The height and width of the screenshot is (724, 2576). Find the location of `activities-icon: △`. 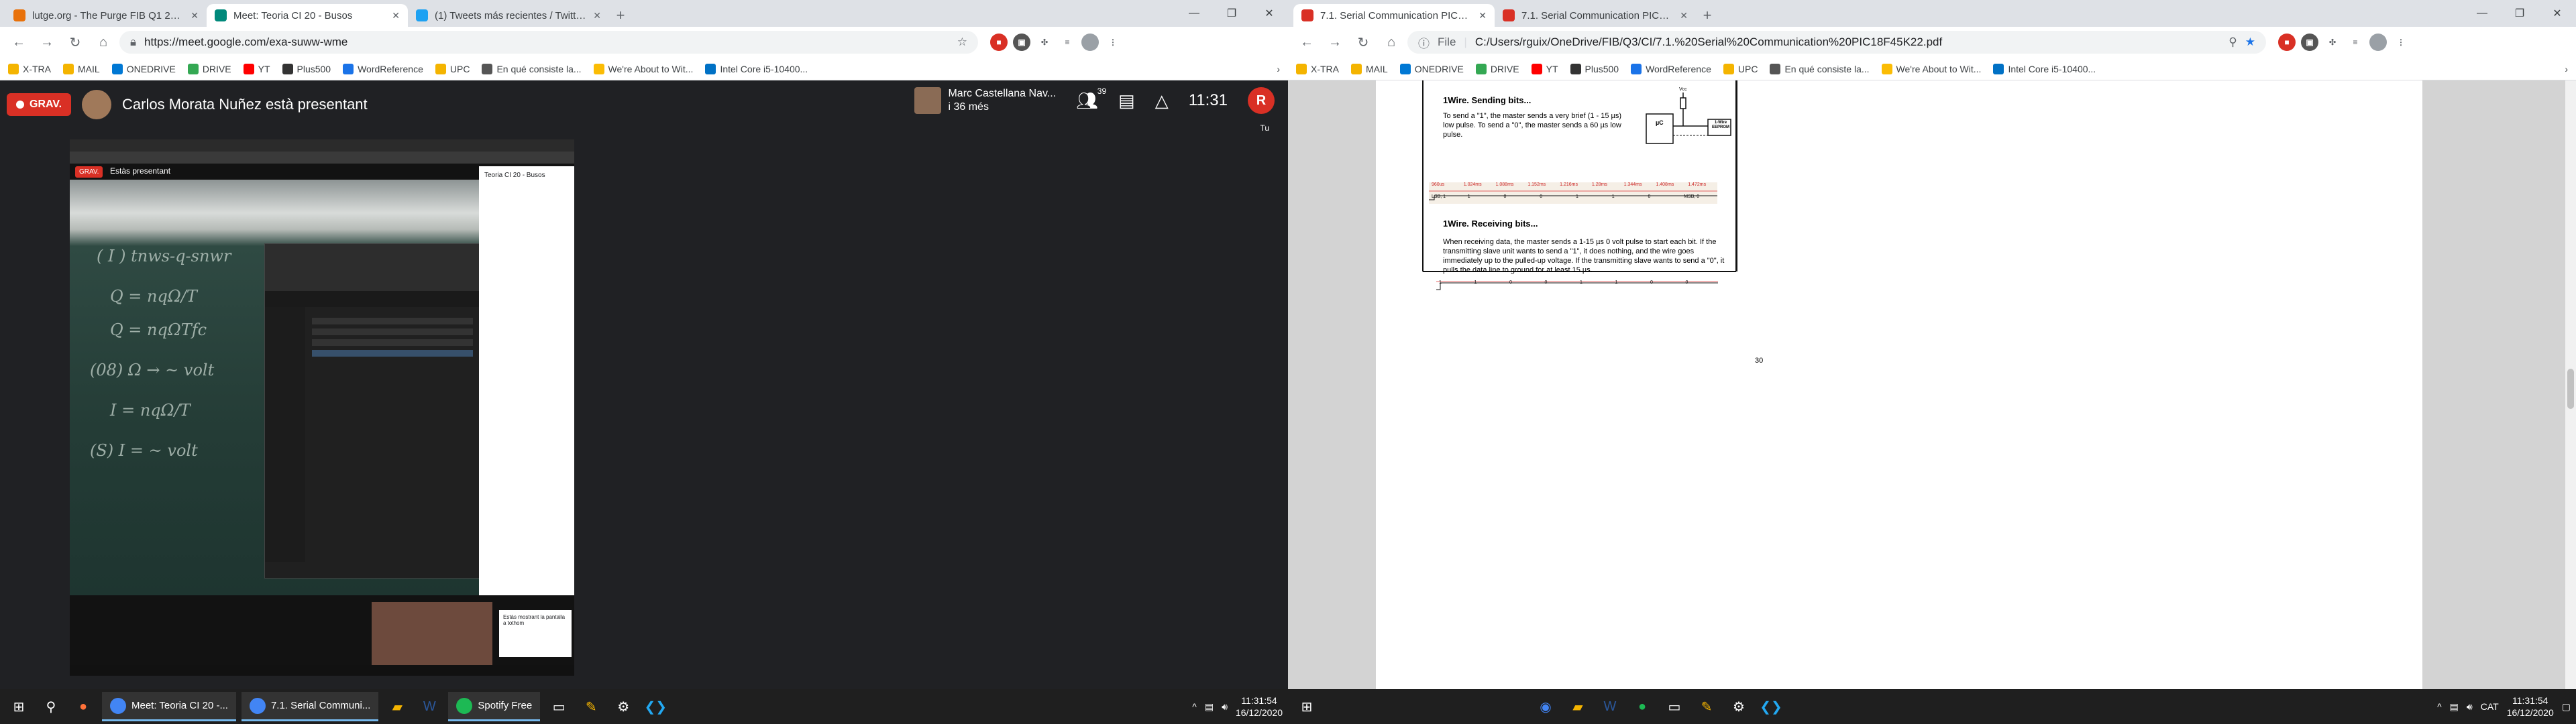

activities-icon: △ is located at coordinates (1162, 100).